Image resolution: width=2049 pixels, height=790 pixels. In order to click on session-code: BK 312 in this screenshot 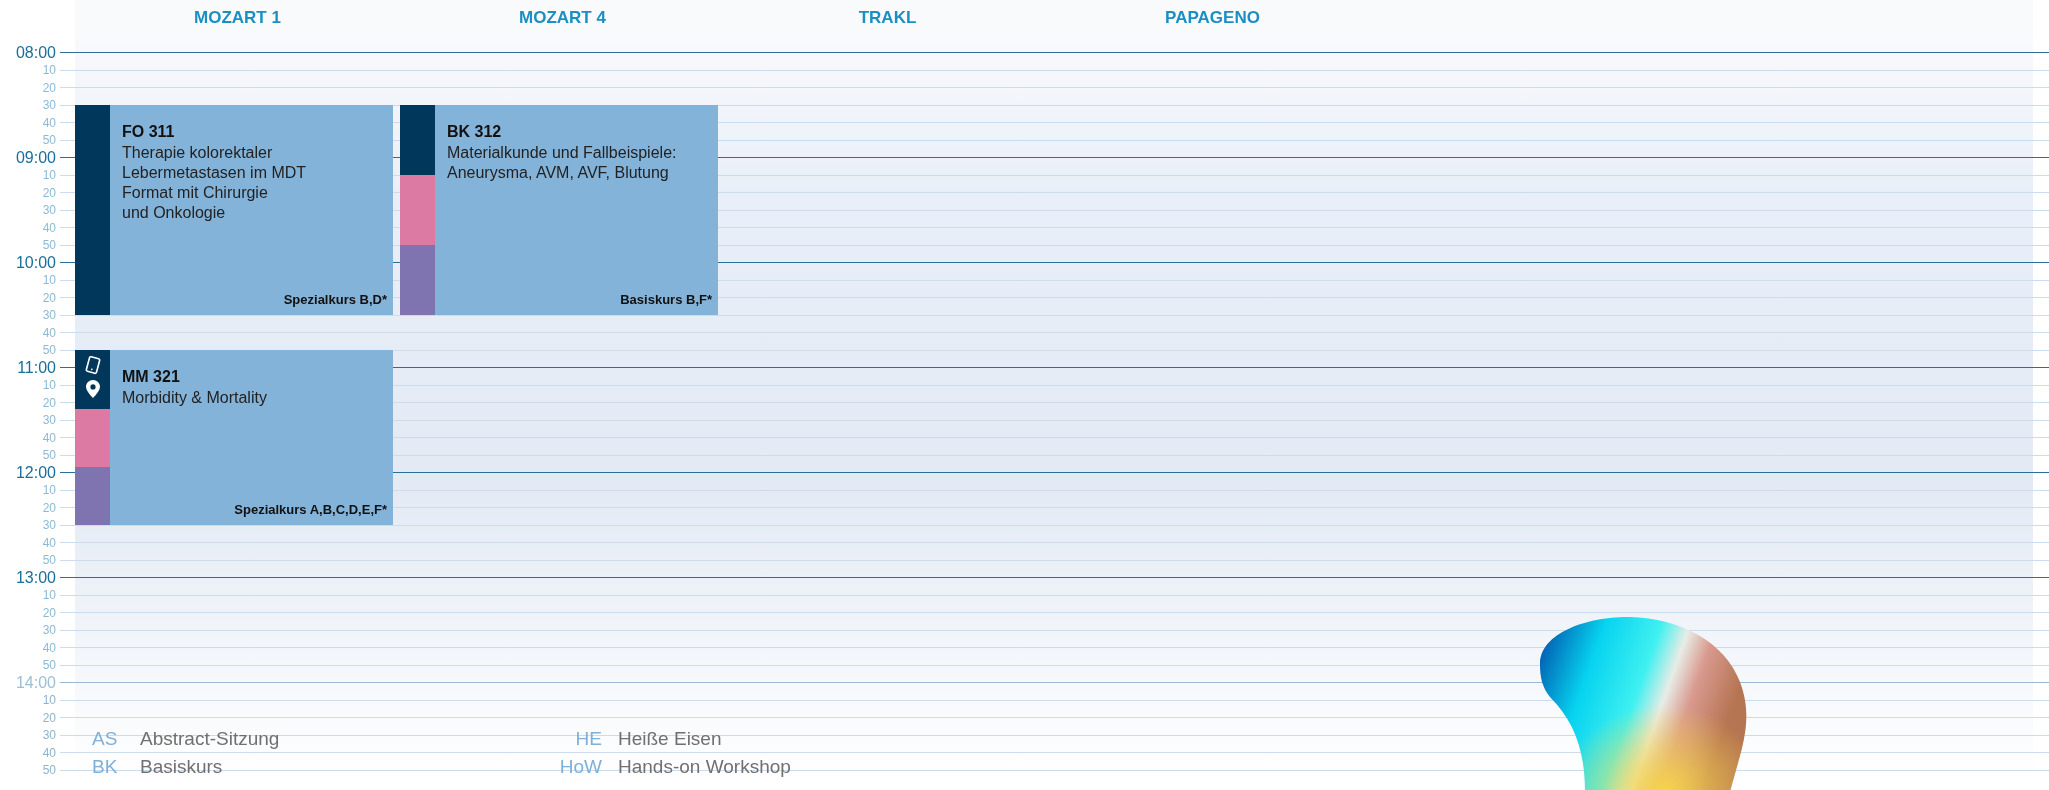, I will do `click(475, 132)`.